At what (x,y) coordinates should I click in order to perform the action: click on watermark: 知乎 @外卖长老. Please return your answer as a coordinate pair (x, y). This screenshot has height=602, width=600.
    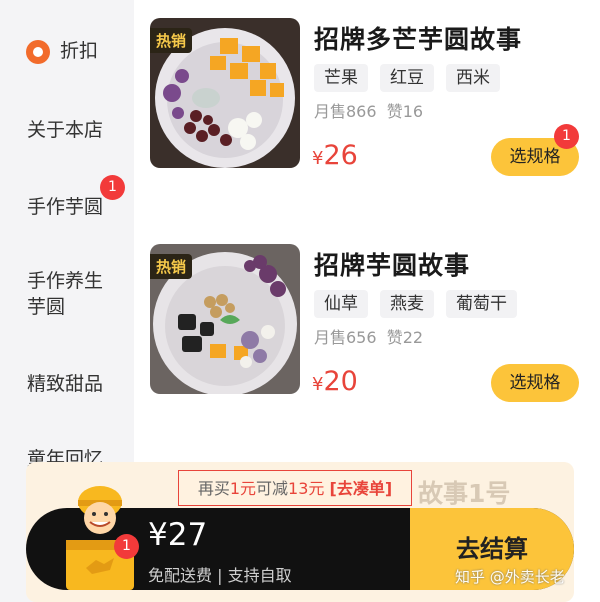
    Looking at the image, I should click on (510, 577).